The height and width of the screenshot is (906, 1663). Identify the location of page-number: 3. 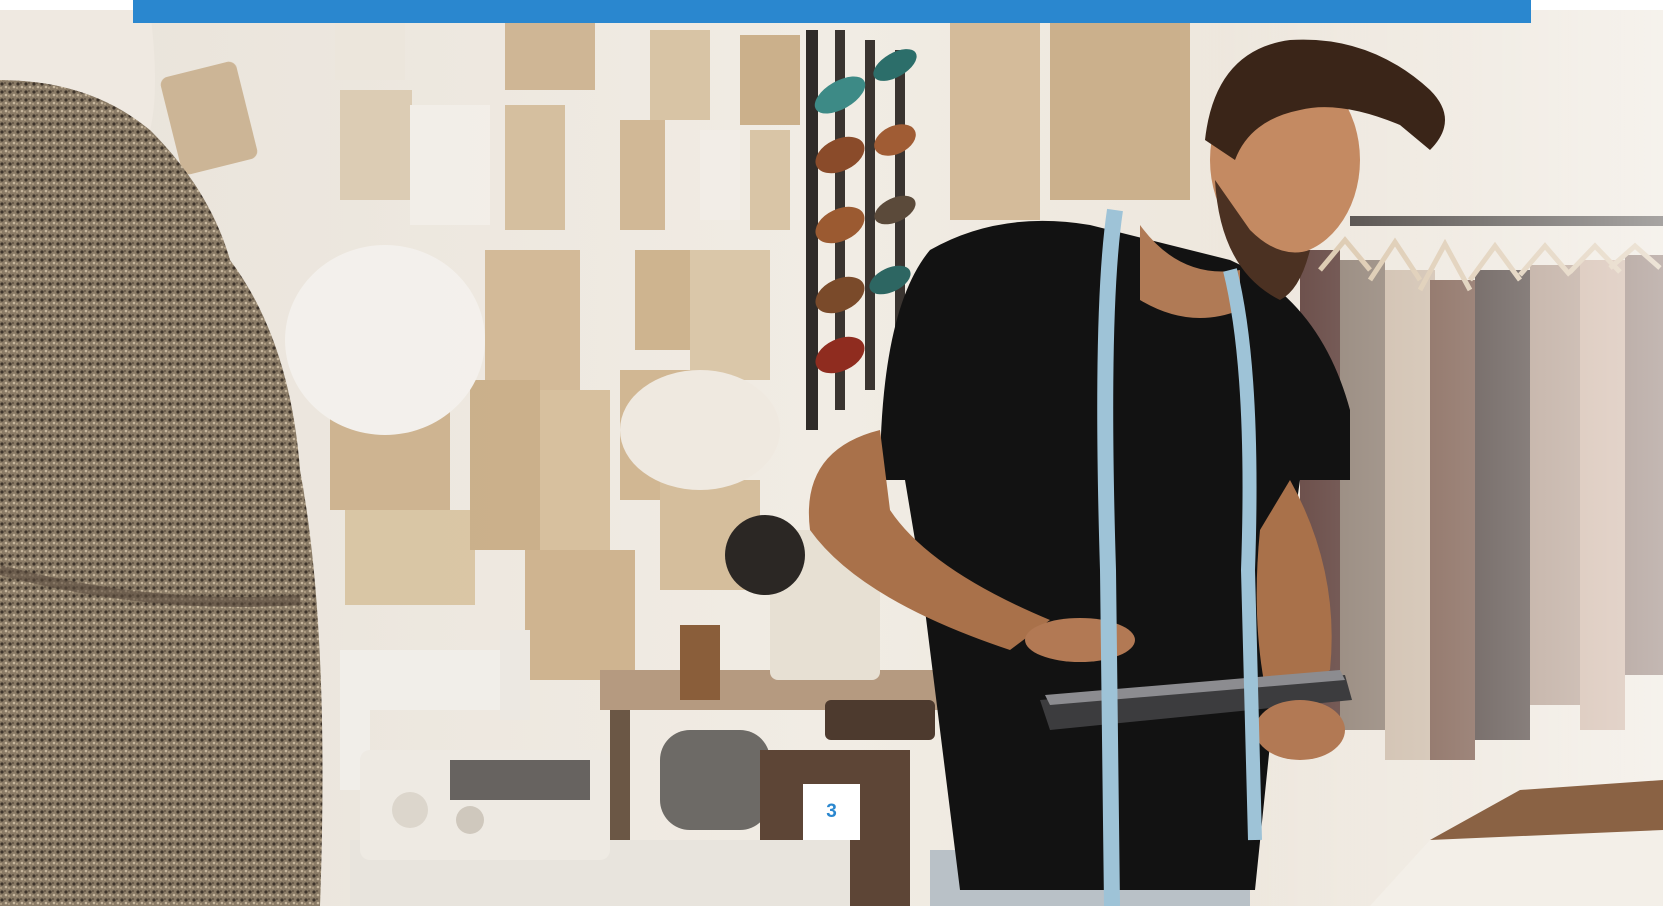
(831, 812).